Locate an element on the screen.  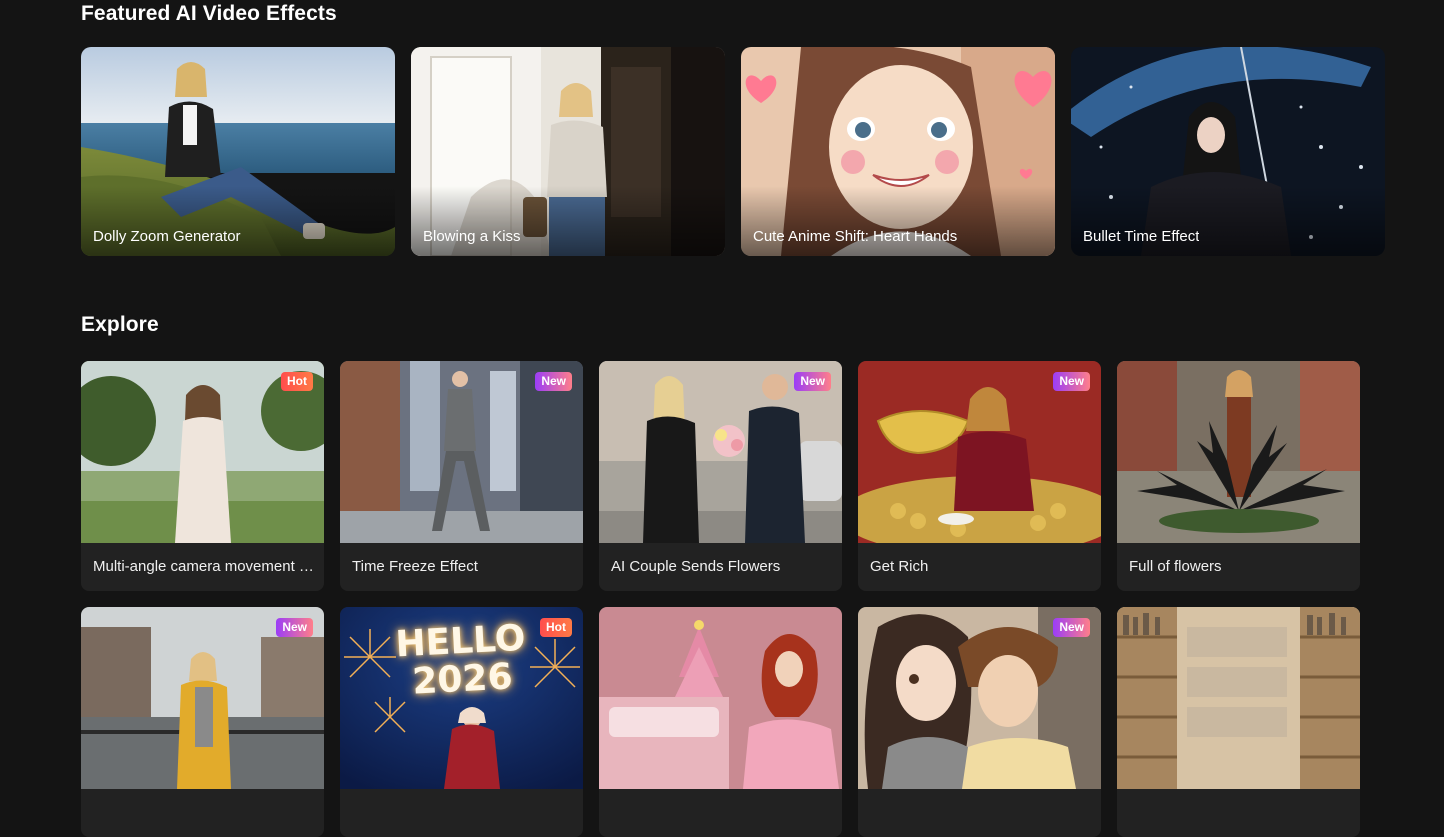
explore-card-multi-angle: Hot Multi-angle camera movement video is located at coordinates (202, 476).